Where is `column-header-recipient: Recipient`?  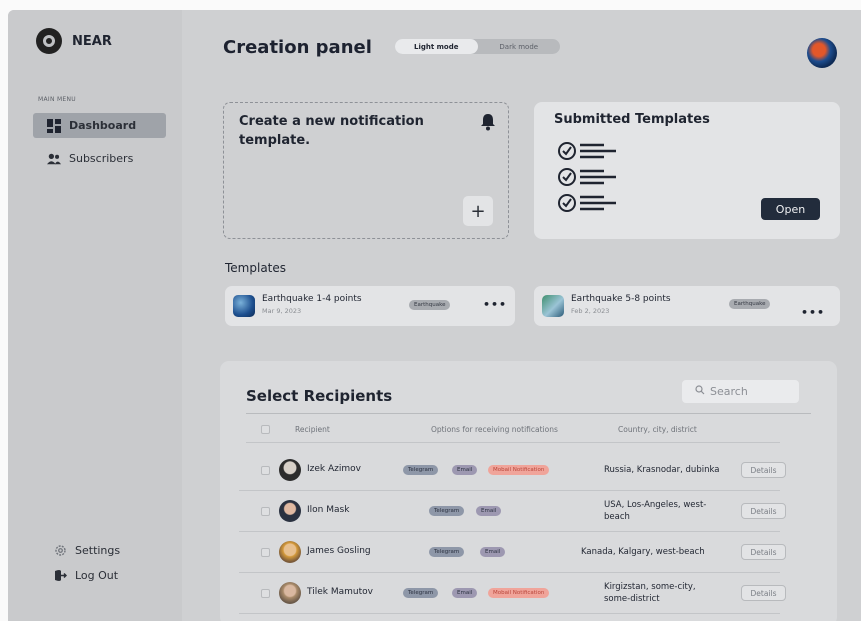 column-header-recipient: Recipient is located at coordinates (312, 429).